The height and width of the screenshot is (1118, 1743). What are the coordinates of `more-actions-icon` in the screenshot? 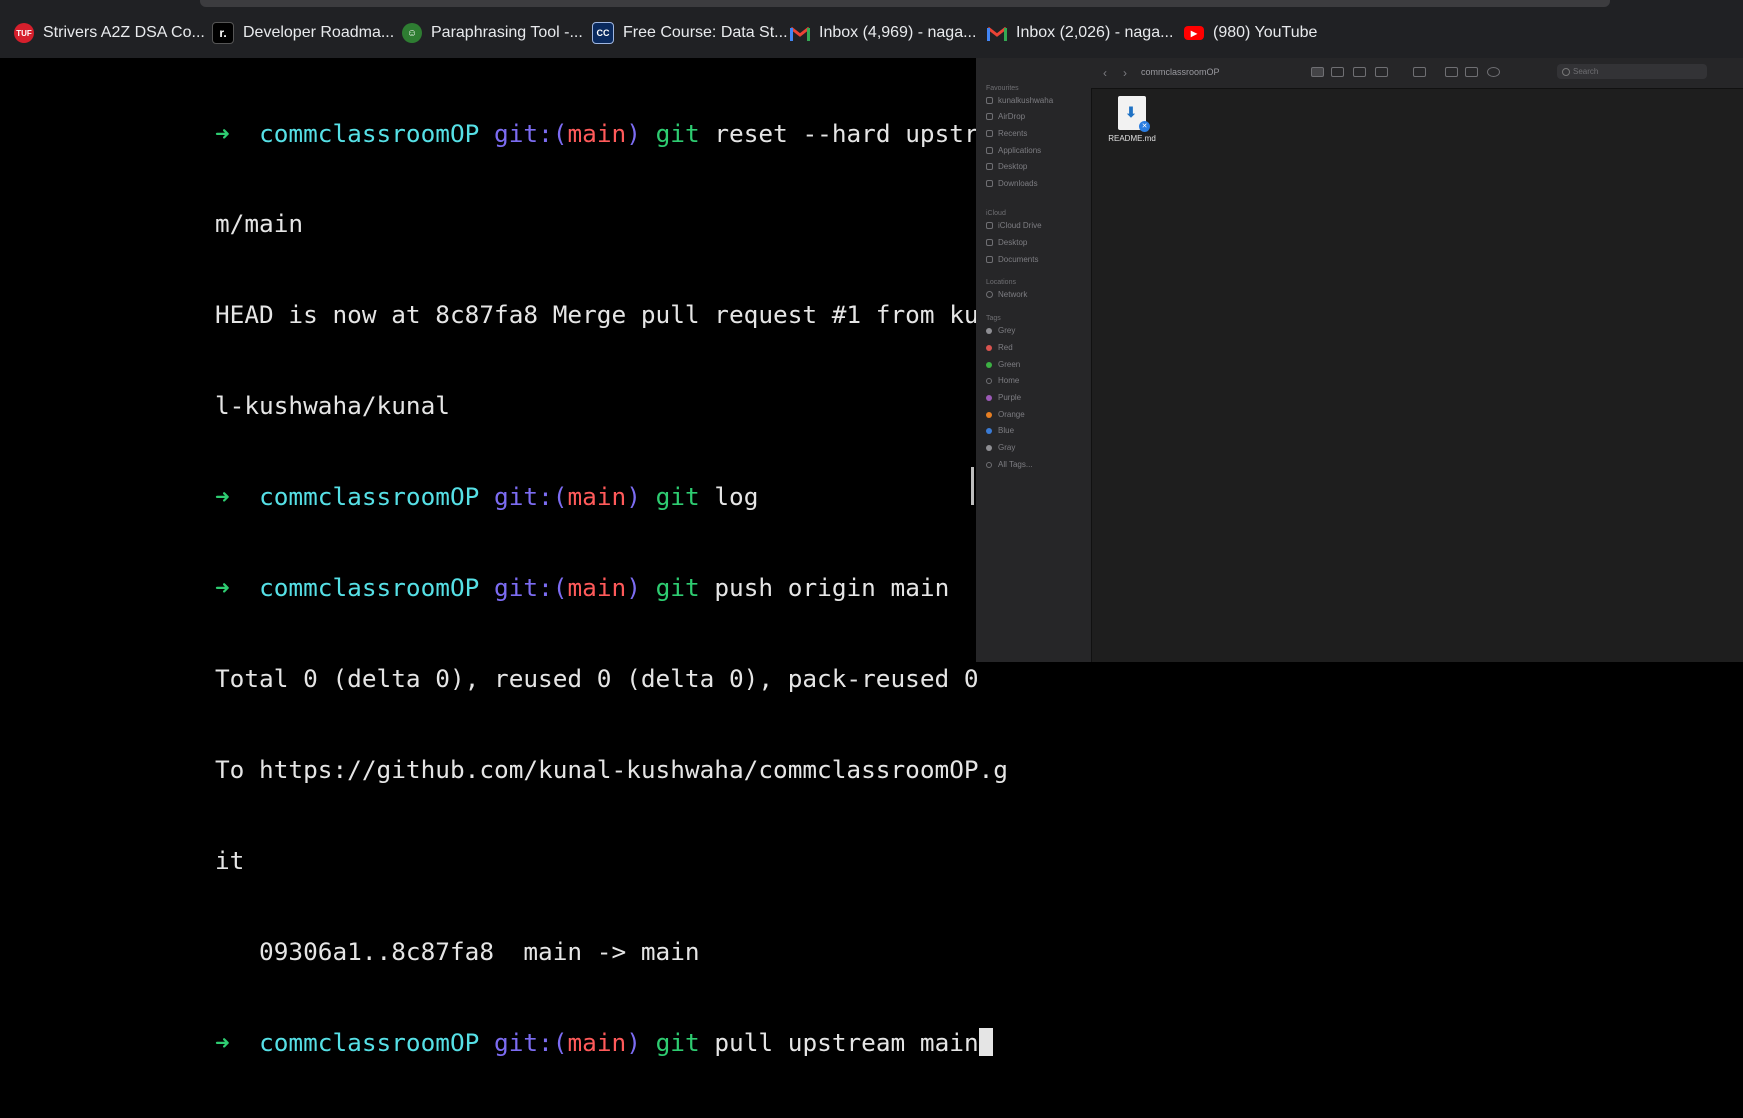 It's located at (1493, 72).